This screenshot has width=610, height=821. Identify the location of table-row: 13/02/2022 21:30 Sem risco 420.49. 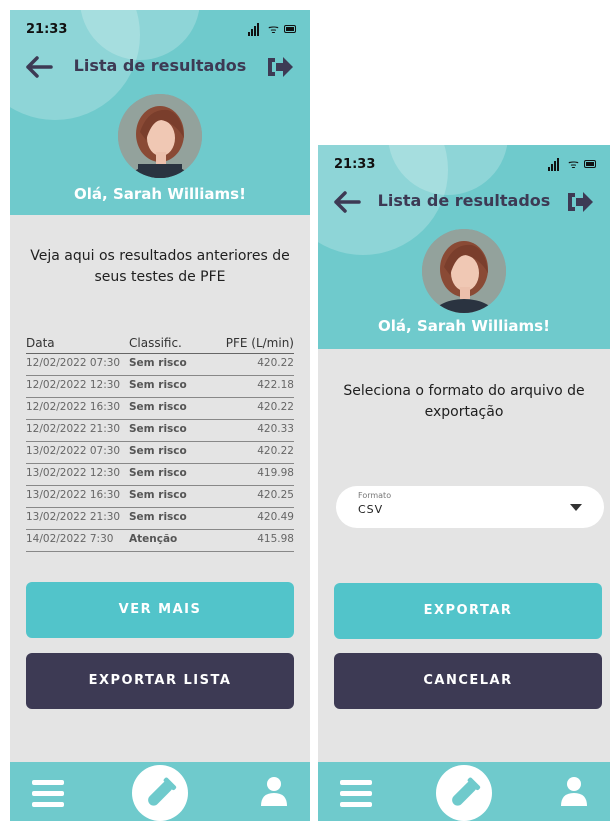
(160, 519).